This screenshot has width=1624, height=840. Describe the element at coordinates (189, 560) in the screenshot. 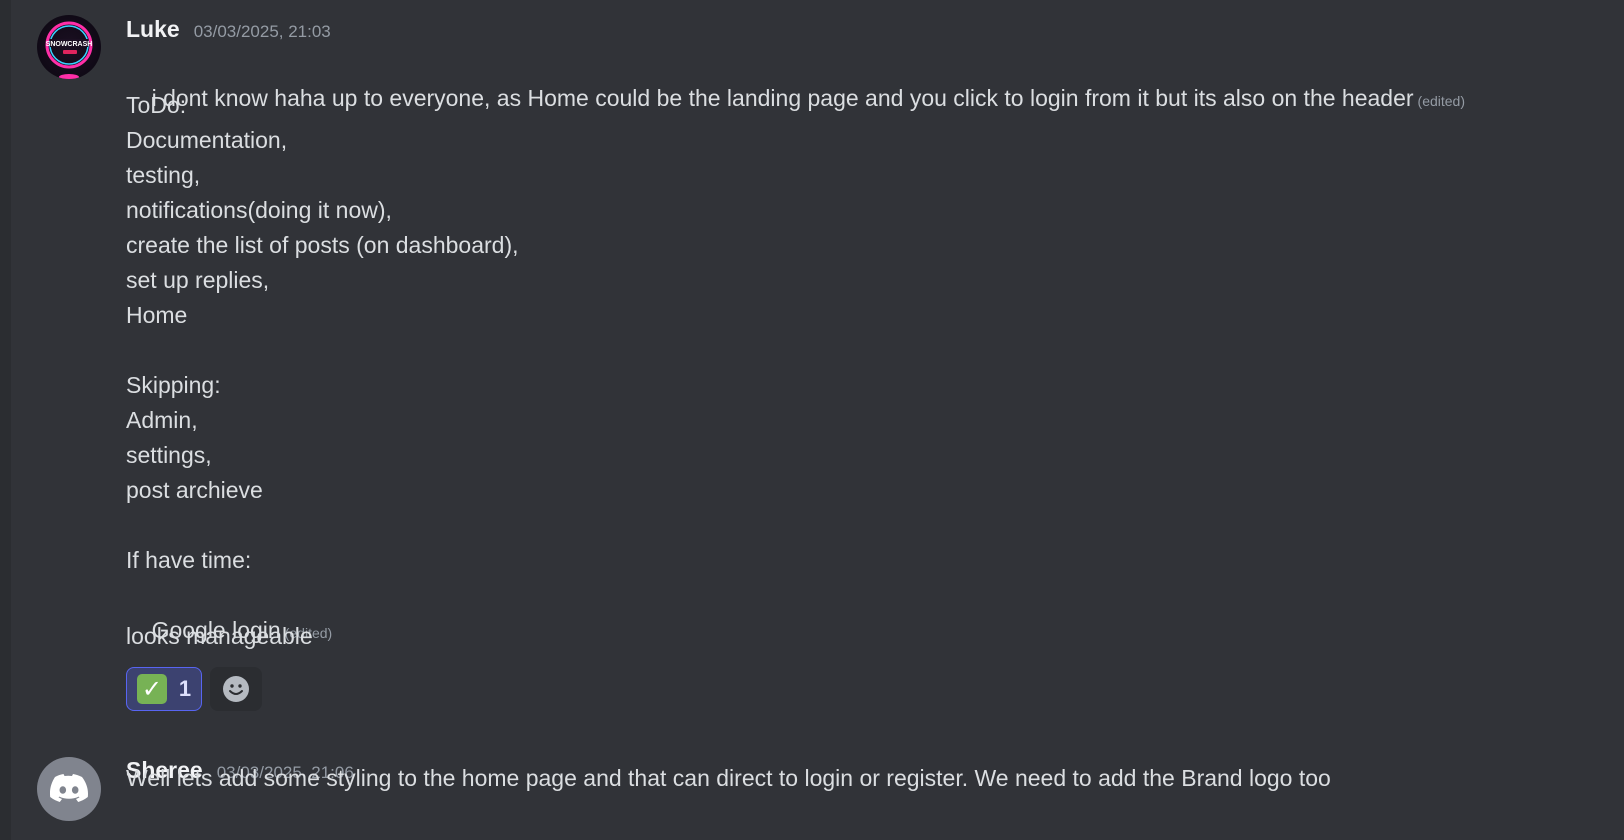

I see `message-line: If have time:` at that location.